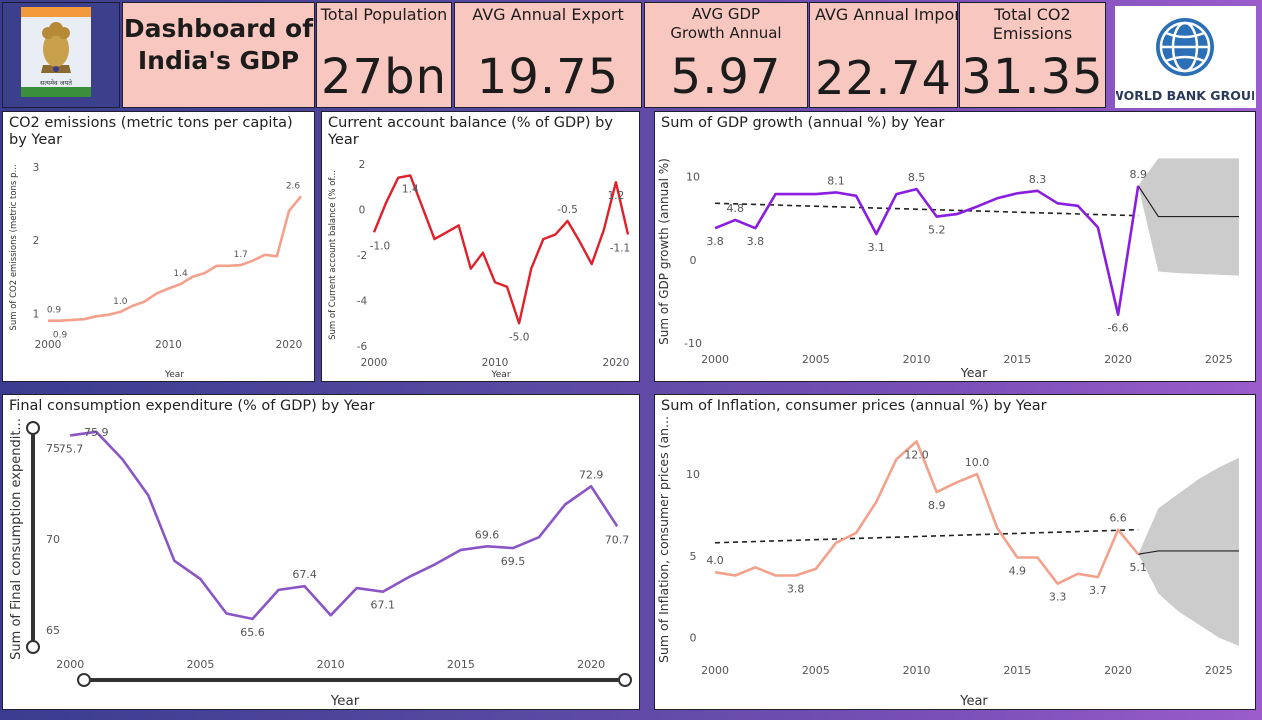  Describe the element at coordinates (883, 78) in the screenshot. I see `kpi-value: 22.74` at that location.